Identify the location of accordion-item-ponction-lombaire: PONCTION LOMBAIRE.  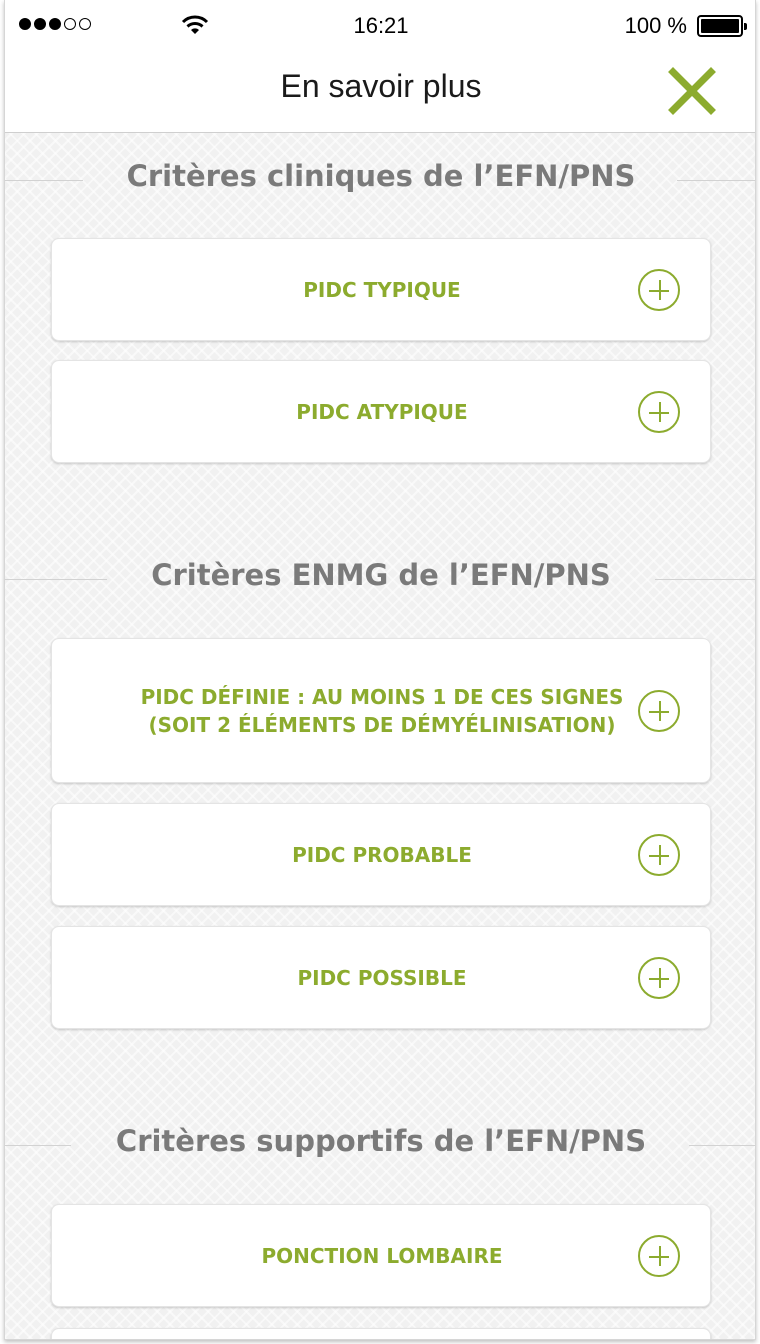
(381, 1255).